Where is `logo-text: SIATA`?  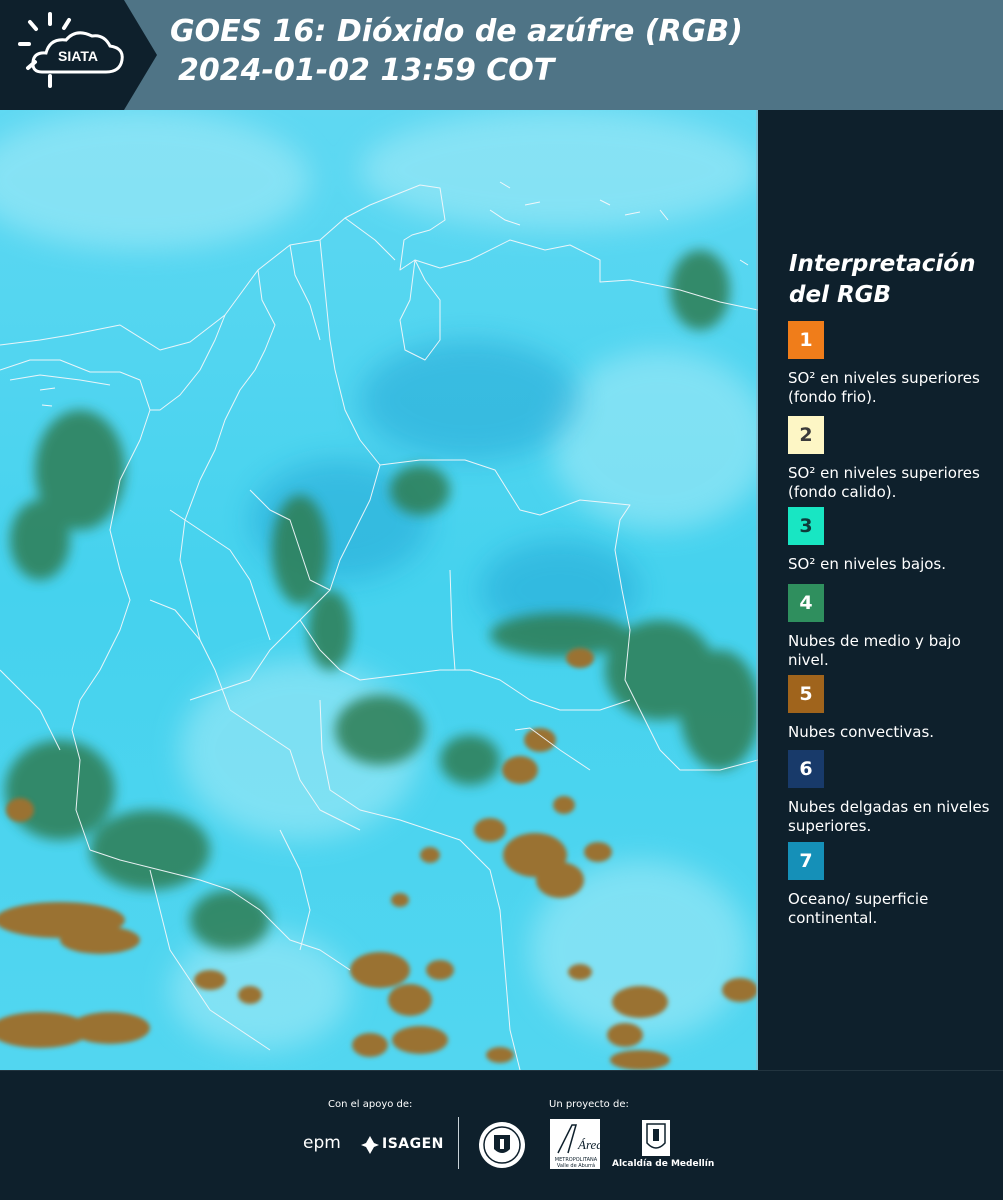
logo-text: SIATA is located at coordinates (78, 56).